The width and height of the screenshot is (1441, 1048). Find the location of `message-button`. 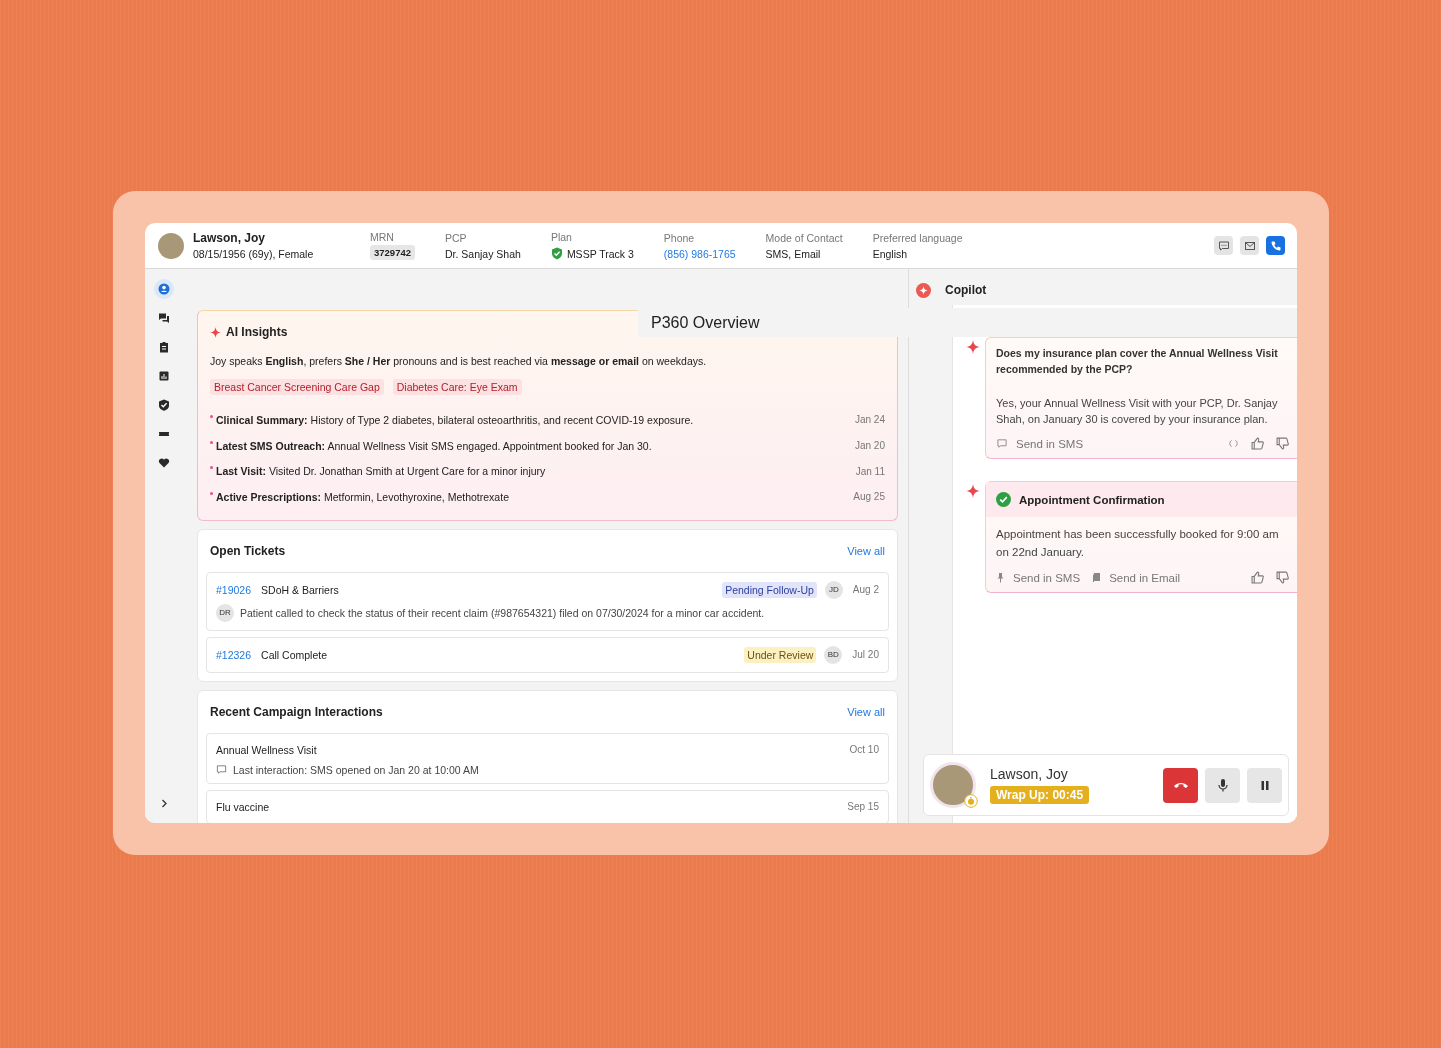

message-button is located at coordinates (1223, 245).